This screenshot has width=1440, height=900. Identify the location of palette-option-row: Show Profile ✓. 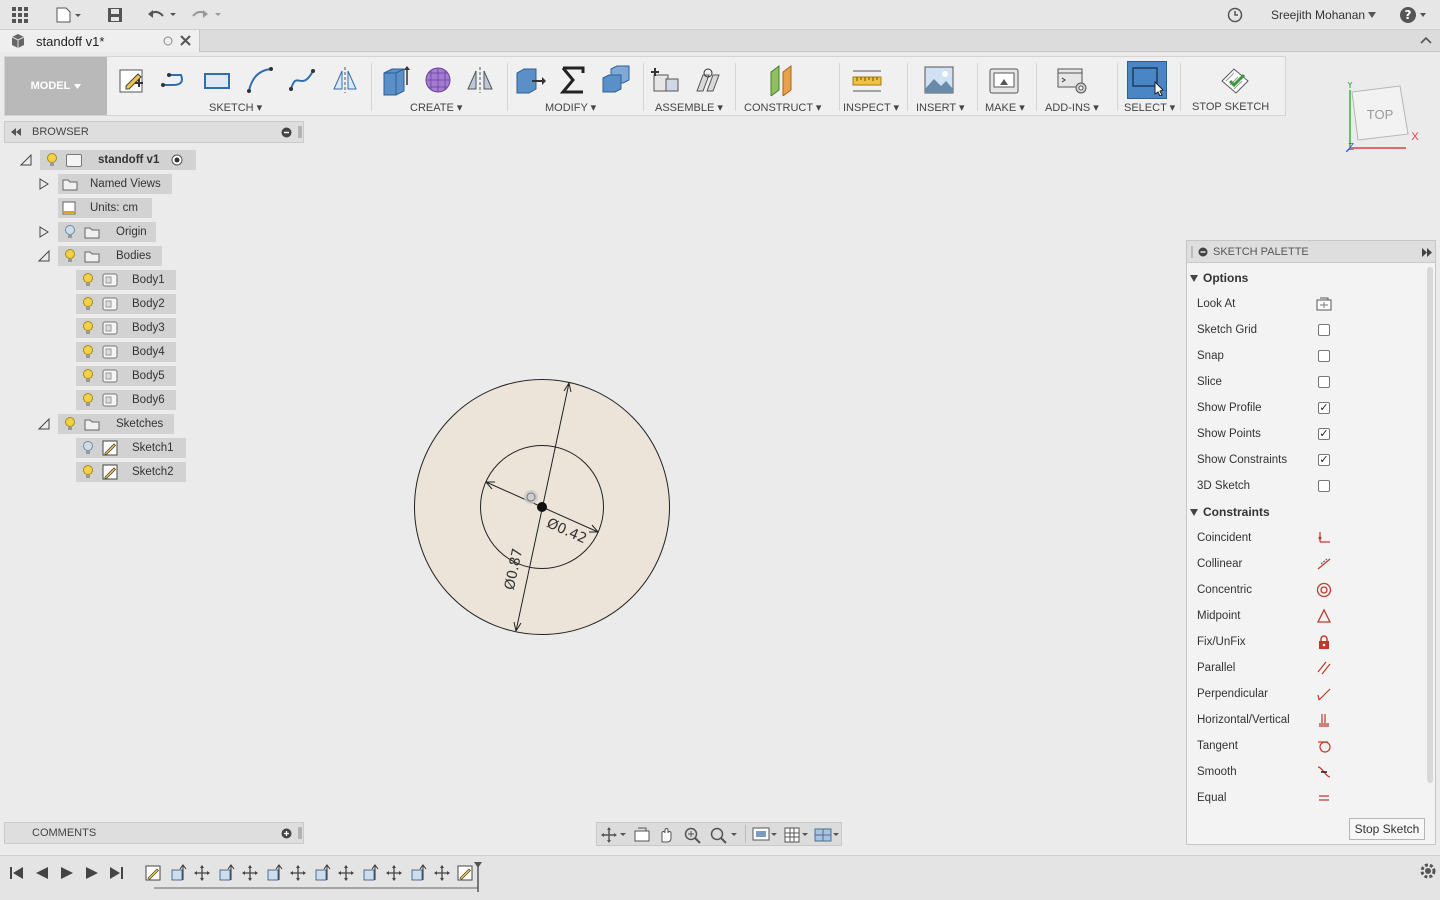
(1305, 408).